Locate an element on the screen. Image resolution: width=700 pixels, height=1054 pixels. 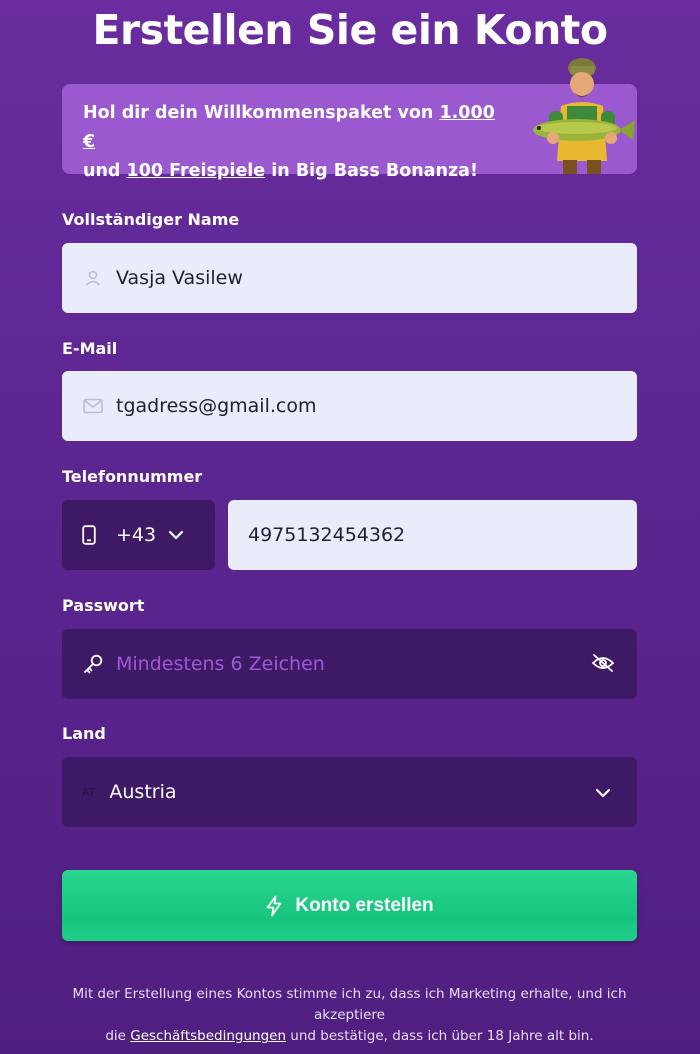
fisherman-mascot-image is located at coordinates (584, 116).